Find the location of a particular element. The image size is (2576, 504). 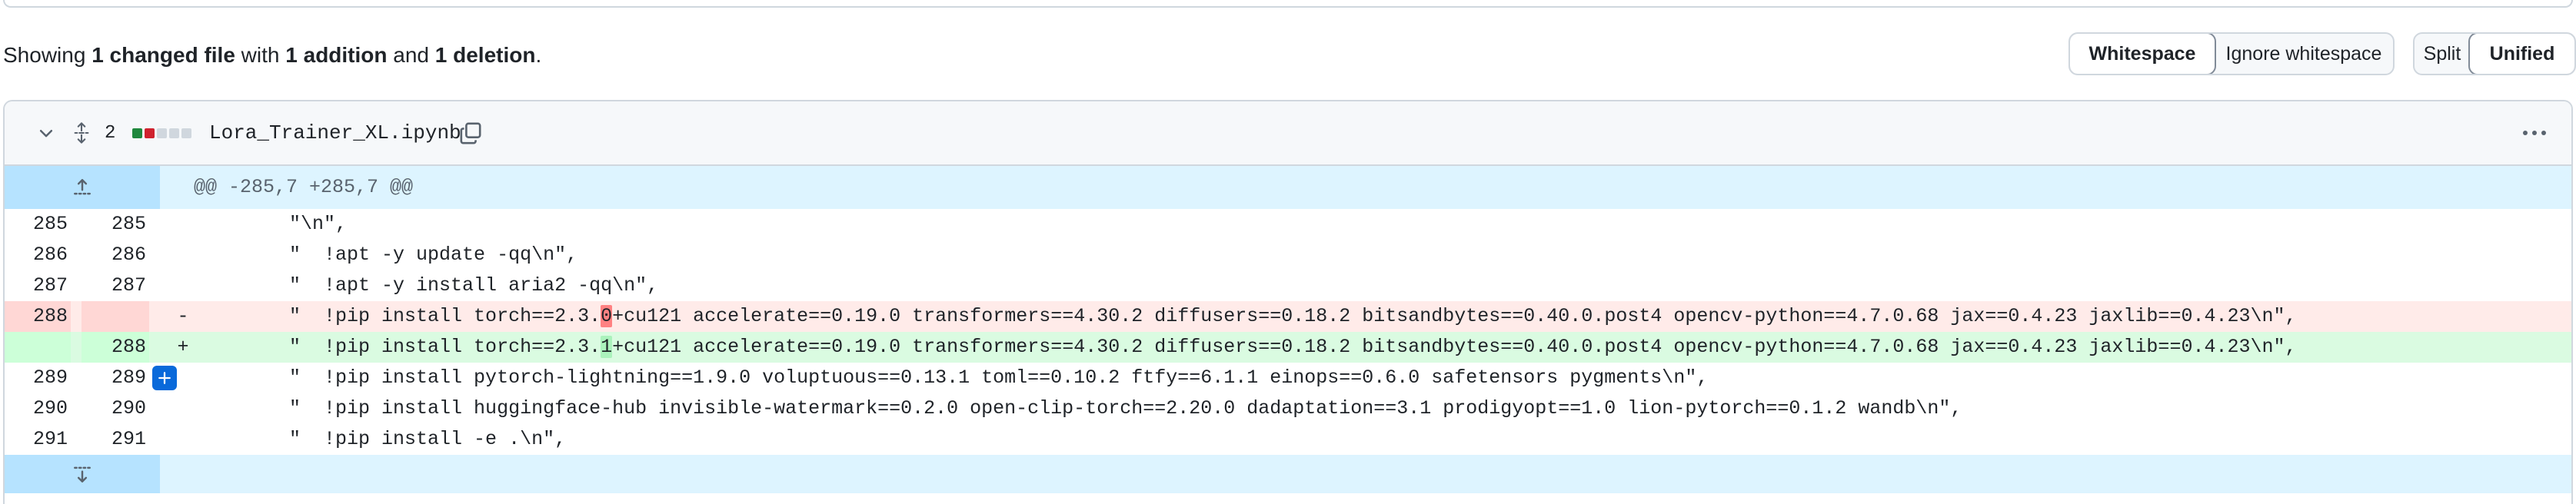

add-comment-button is located at coordinates (164, 378).